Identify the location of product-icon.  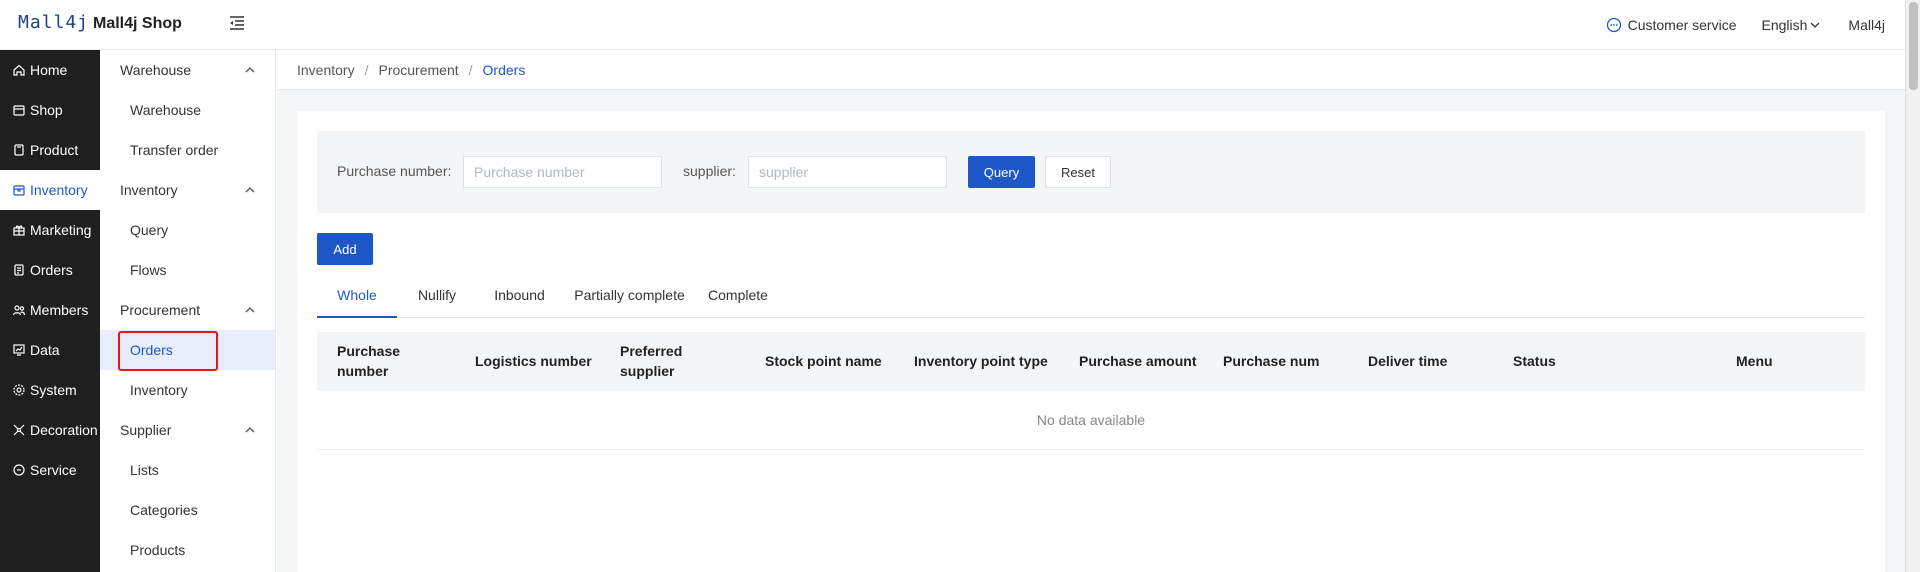
(19, 150).